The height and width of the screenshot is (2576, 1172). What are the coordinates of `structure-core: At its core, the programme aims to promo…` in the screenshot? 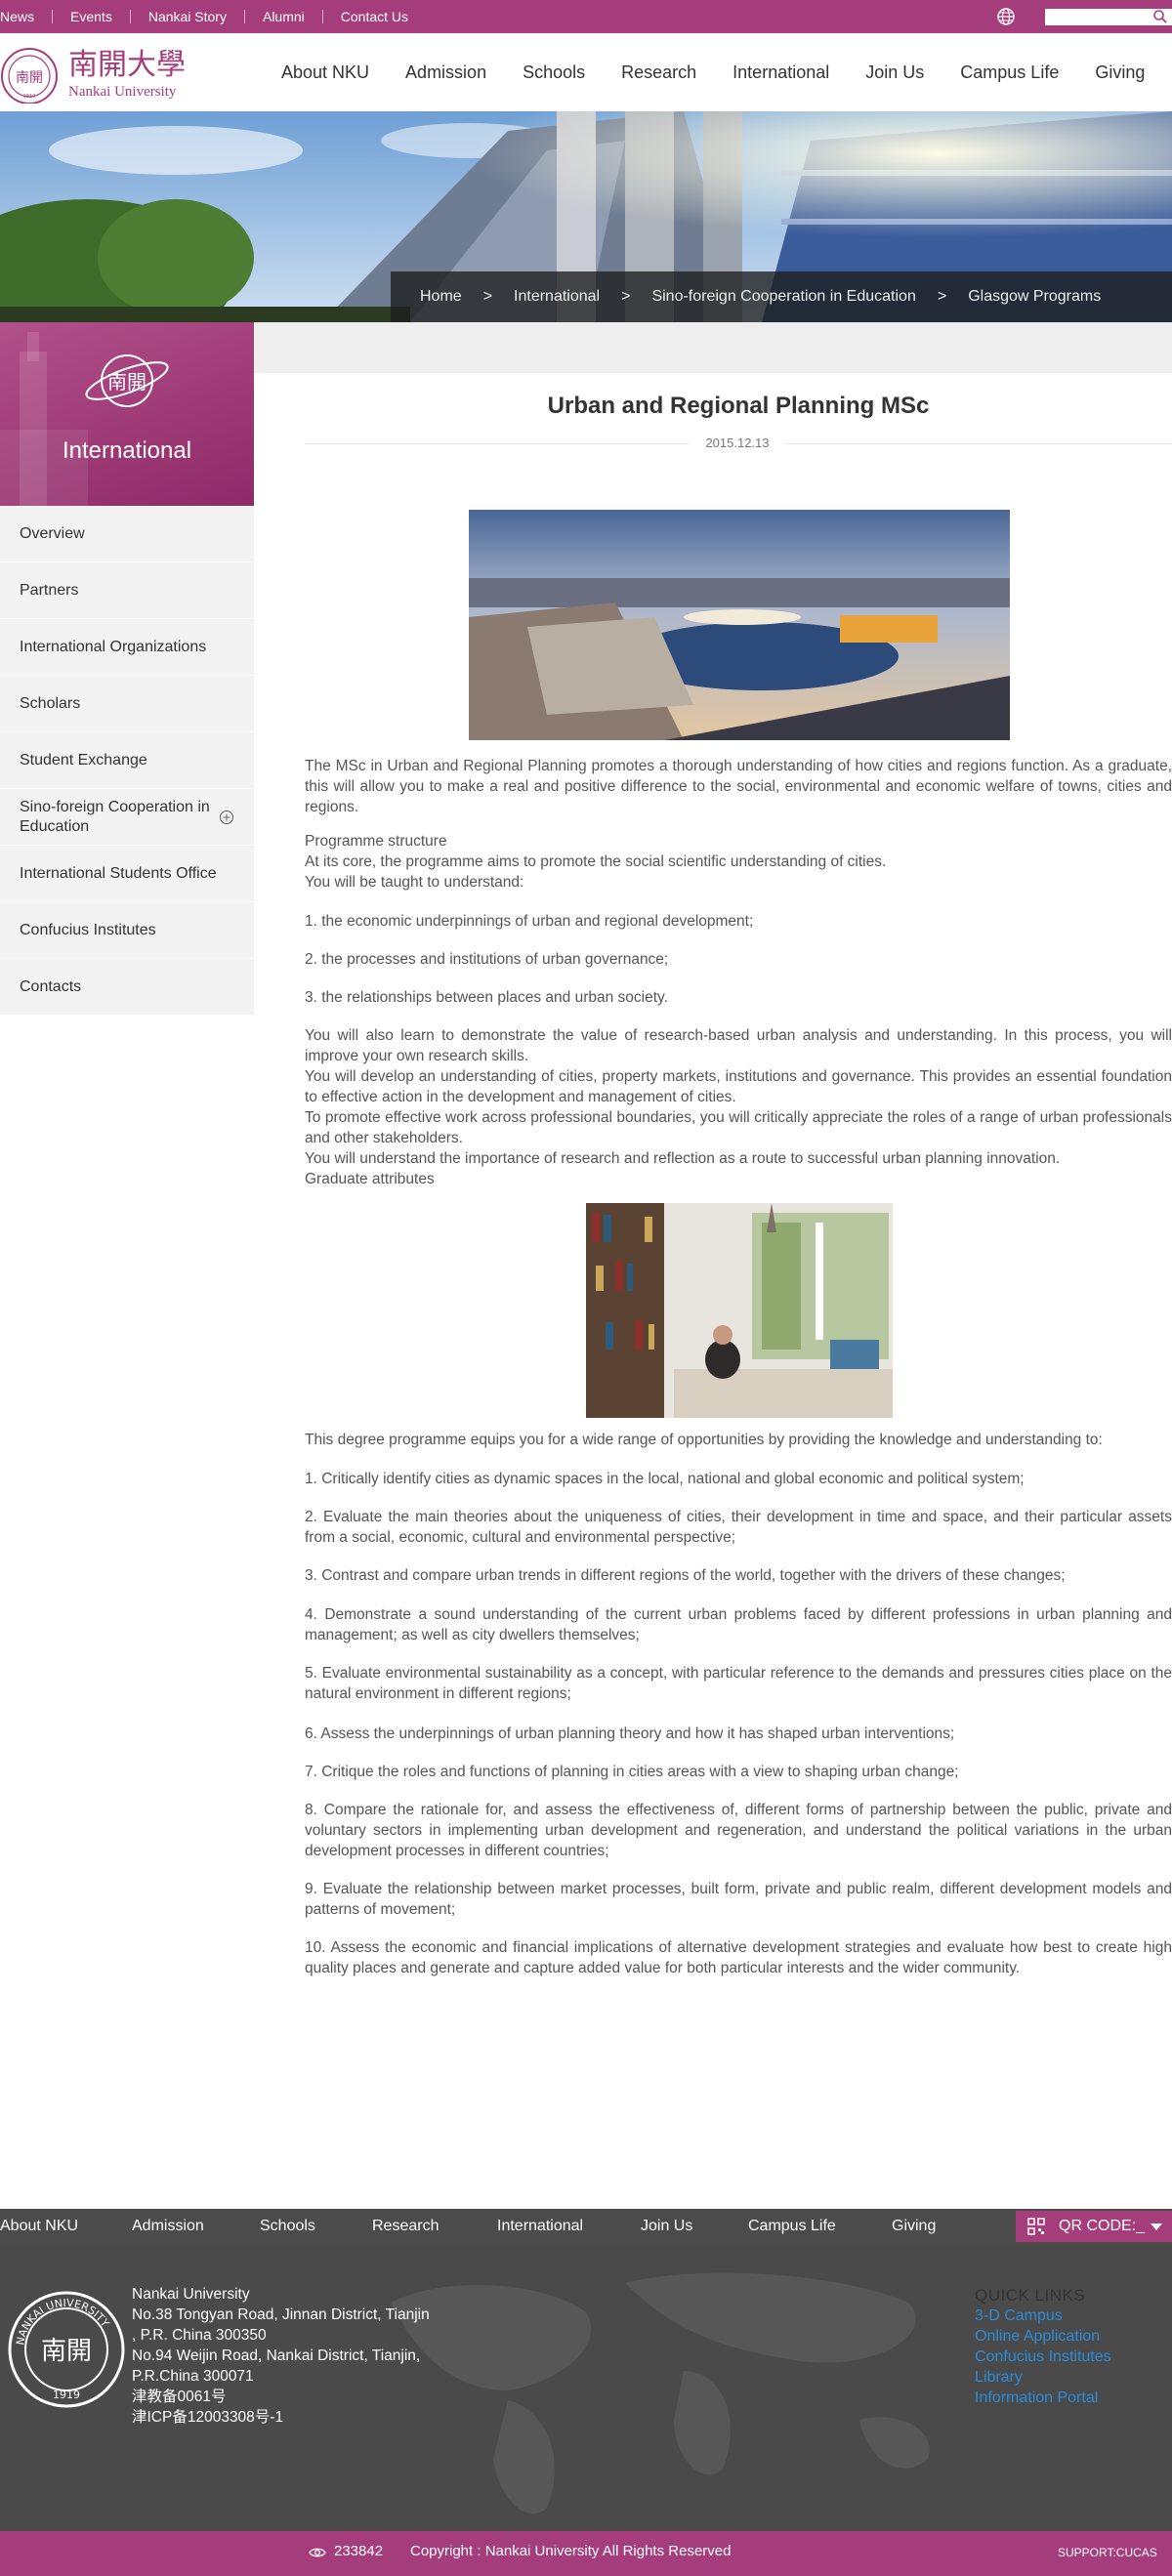 It's located at (596, 861).